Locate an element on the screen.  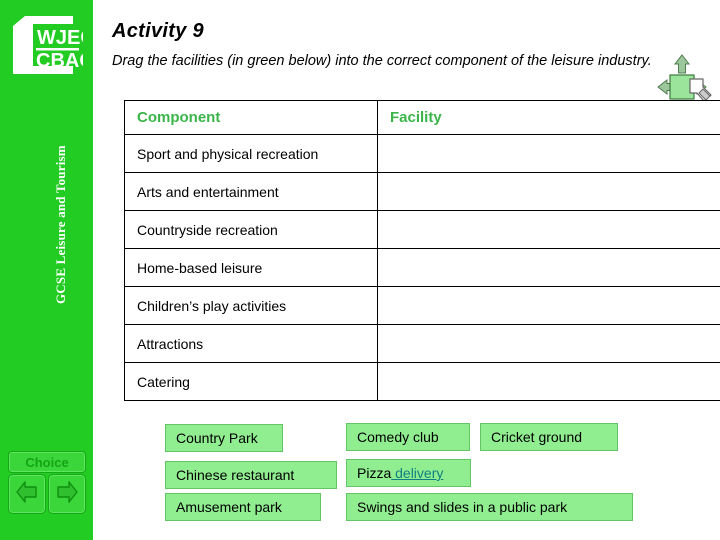
facility-chip-pizza-delivery: Pizza delivery is located at coordinates (408, 473).